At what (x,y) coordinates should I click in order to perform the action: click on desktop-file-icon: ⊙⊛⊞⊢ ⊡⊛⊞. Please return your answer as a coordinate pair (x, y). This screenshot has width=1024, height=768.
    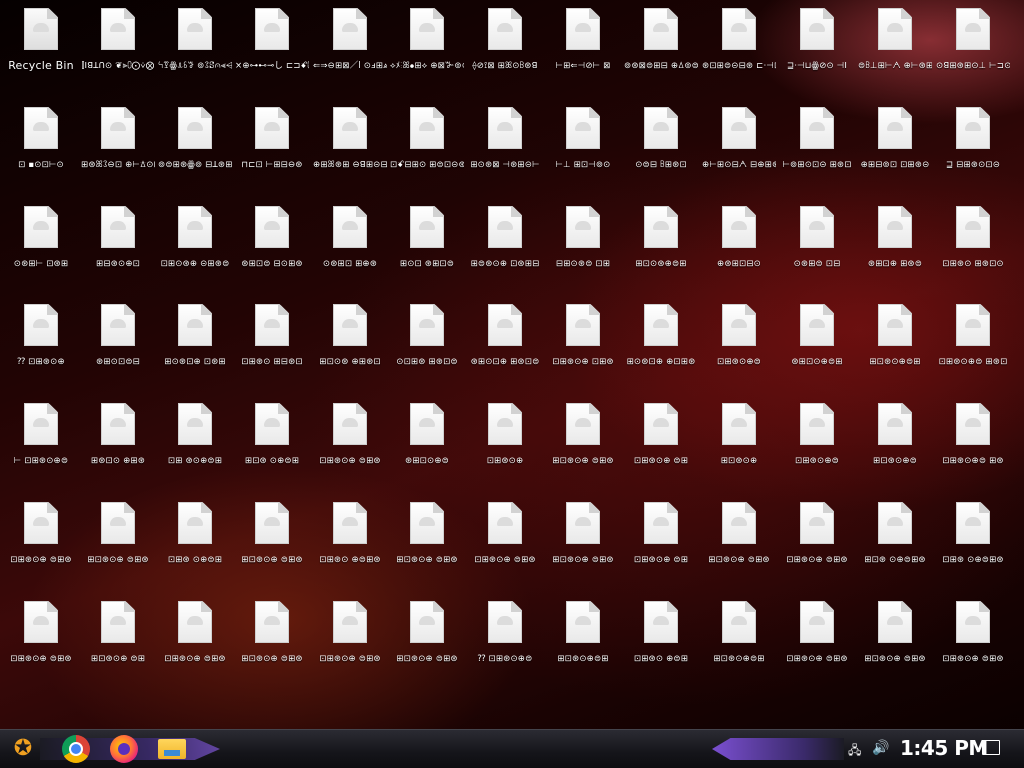
    Looking at the image, I should click on (41, 246).